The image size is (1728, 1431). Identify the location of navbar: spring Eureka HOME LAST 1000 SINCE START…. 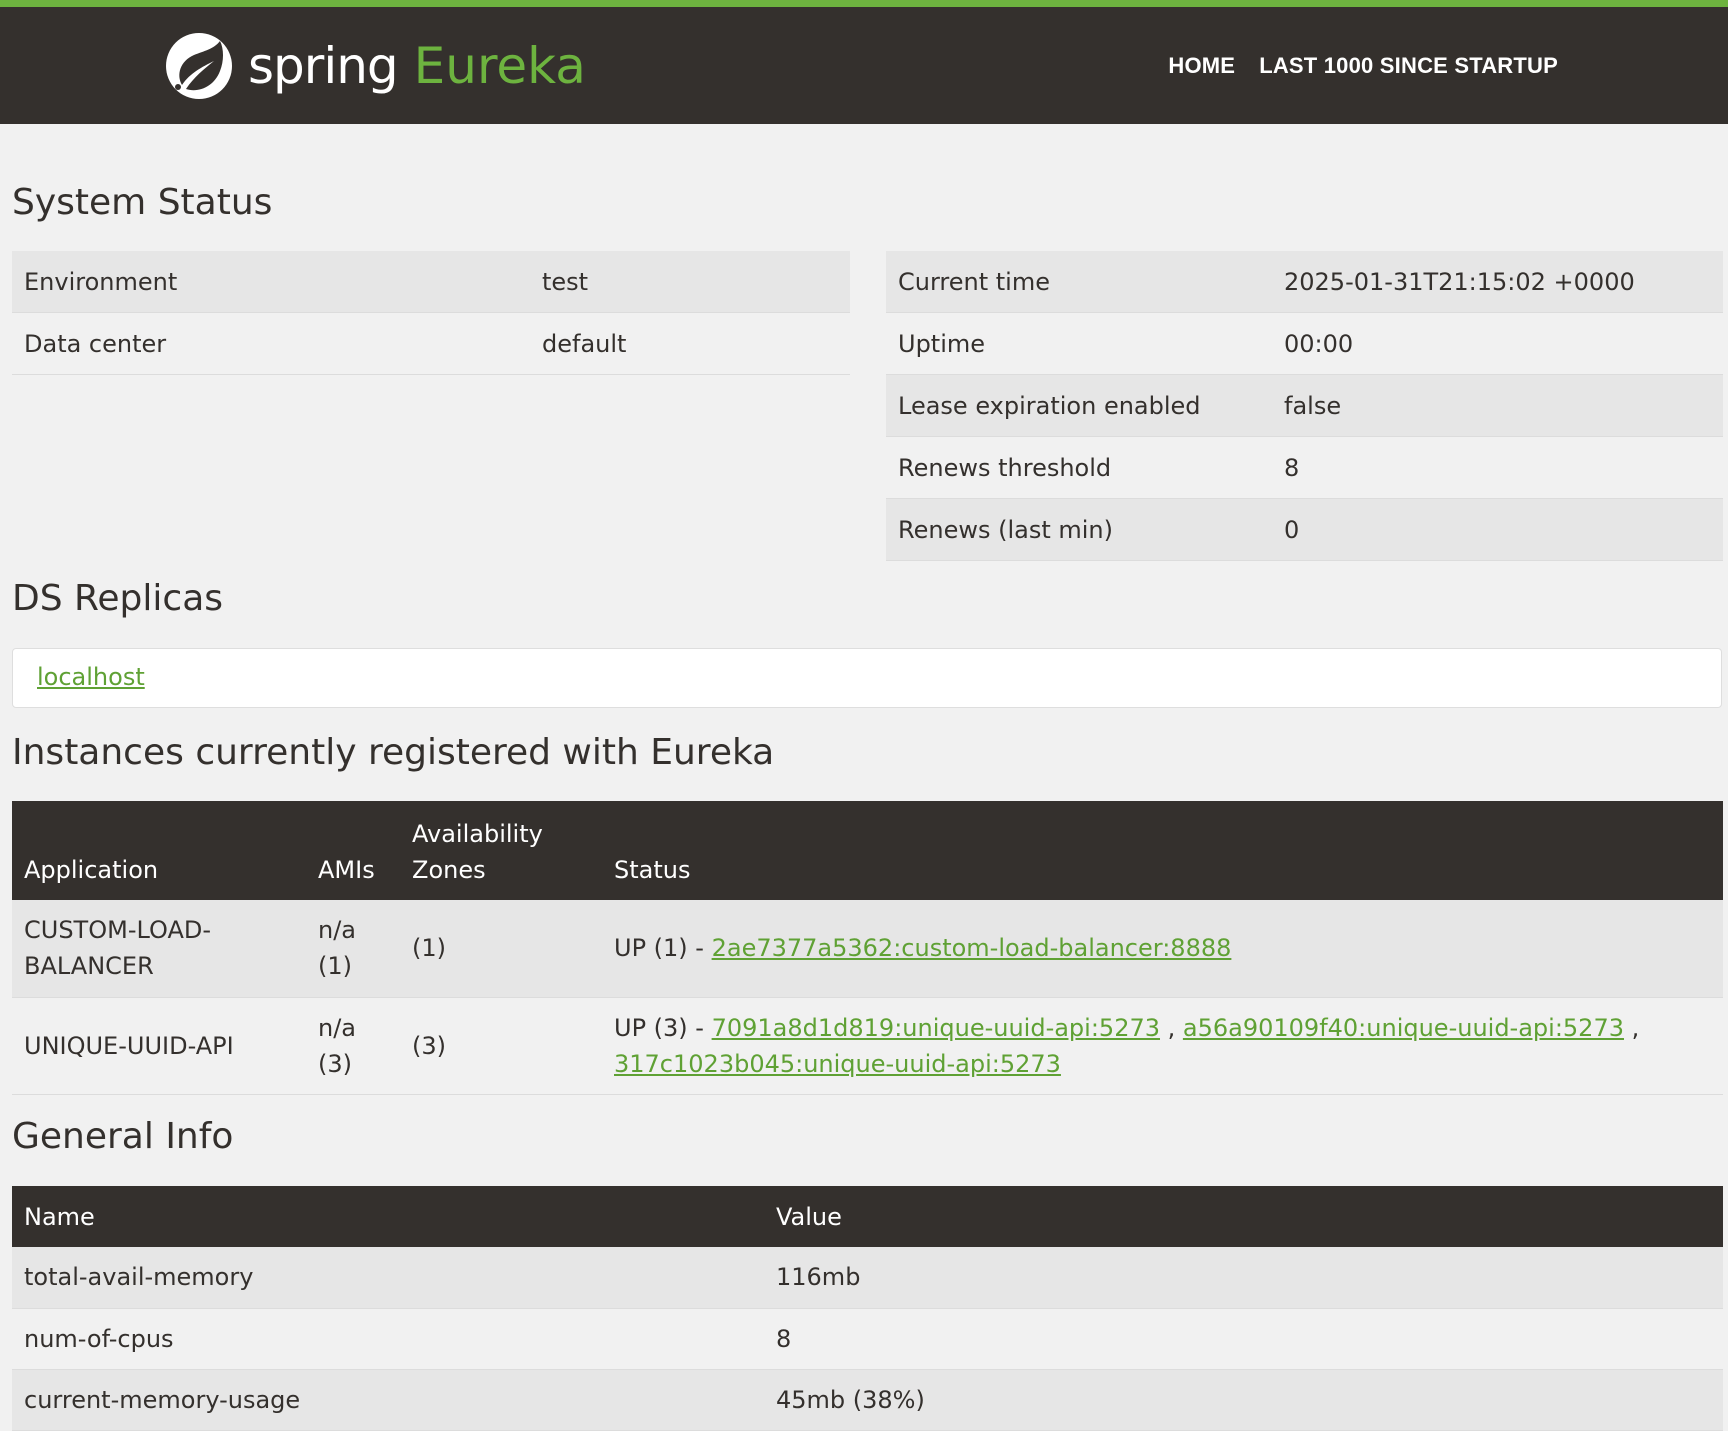
(864, 65).